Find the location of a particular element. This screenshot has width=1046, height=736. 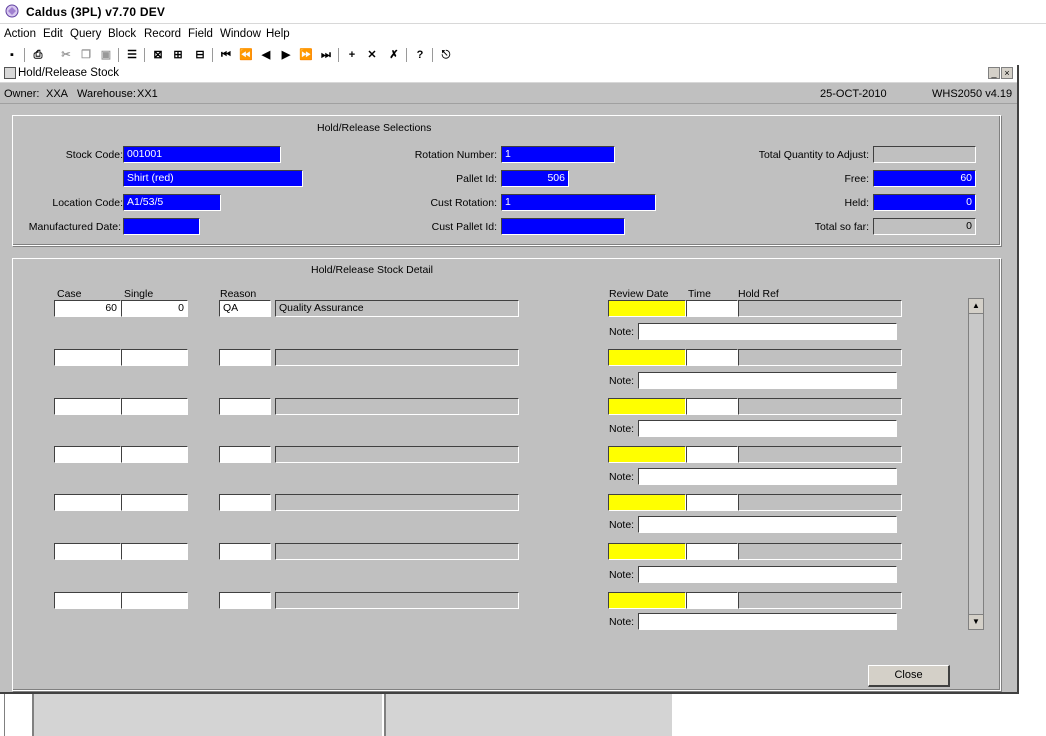

menu-record: Record is located at coordinates (162, 34).